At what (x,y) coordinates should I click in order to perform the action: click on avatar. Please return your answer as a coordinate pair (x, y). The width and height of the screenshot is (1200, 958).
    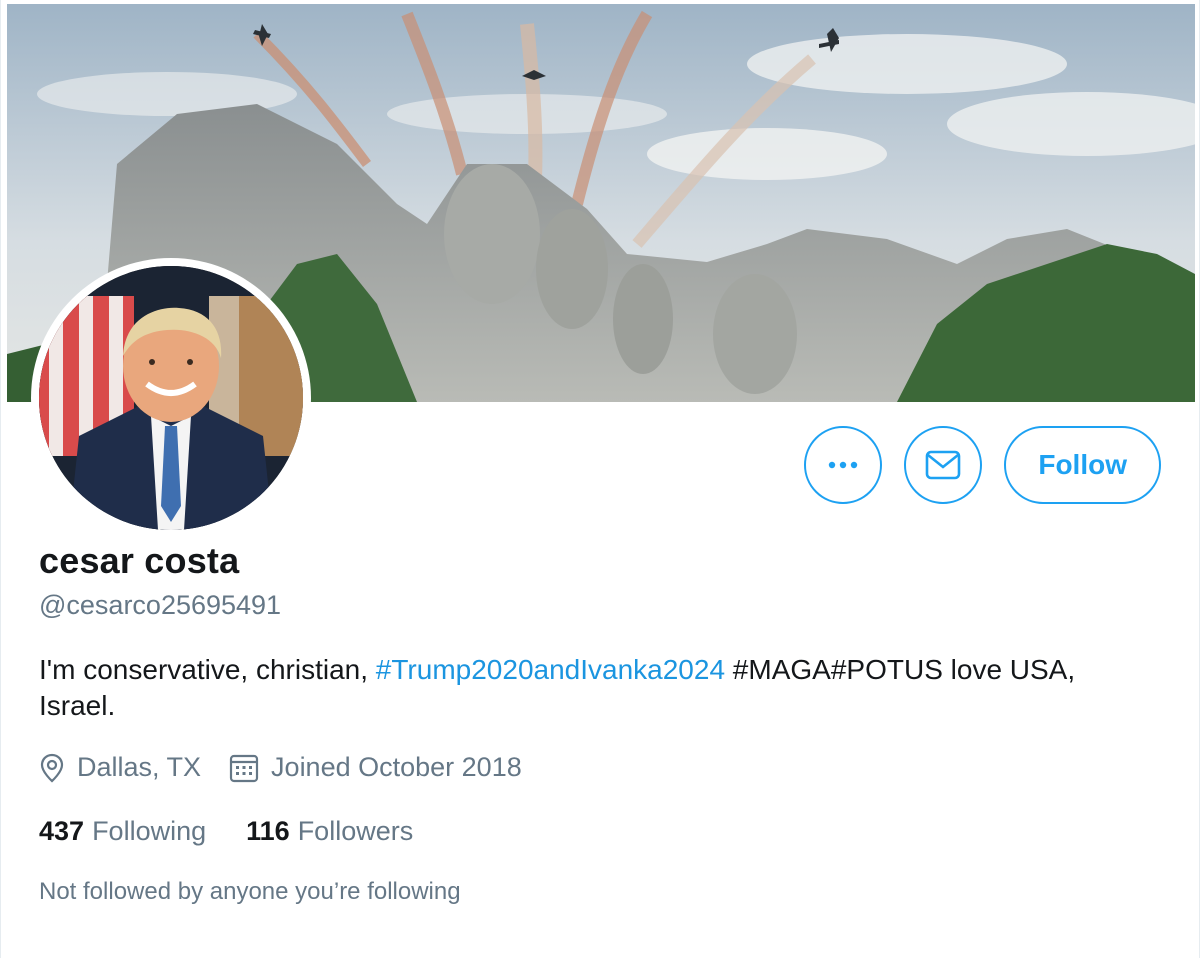
    Looking at the image, I should click on (171, 398).